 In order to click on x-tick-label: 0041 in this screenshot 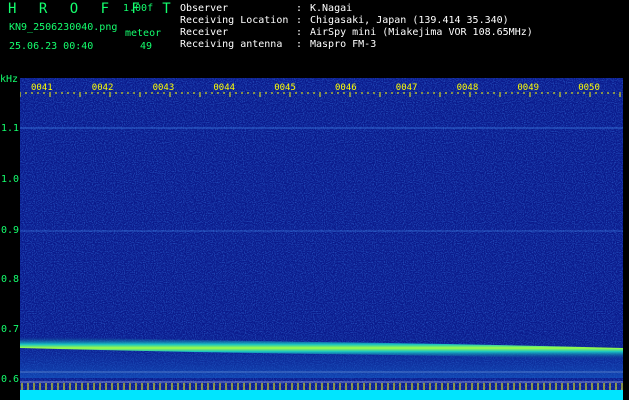, I will do `click(42, 88)`.